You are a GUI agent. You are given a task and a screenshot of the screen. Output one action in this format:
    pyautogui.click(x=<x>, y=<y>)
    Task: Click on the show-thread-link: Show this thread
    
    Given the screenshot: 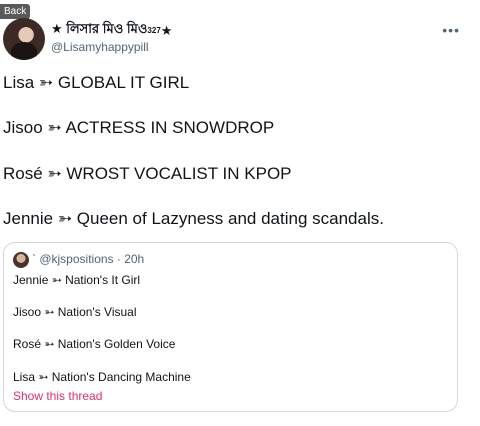 What is the action you would take?
    pyautogui.click(x=57, y=396)
    